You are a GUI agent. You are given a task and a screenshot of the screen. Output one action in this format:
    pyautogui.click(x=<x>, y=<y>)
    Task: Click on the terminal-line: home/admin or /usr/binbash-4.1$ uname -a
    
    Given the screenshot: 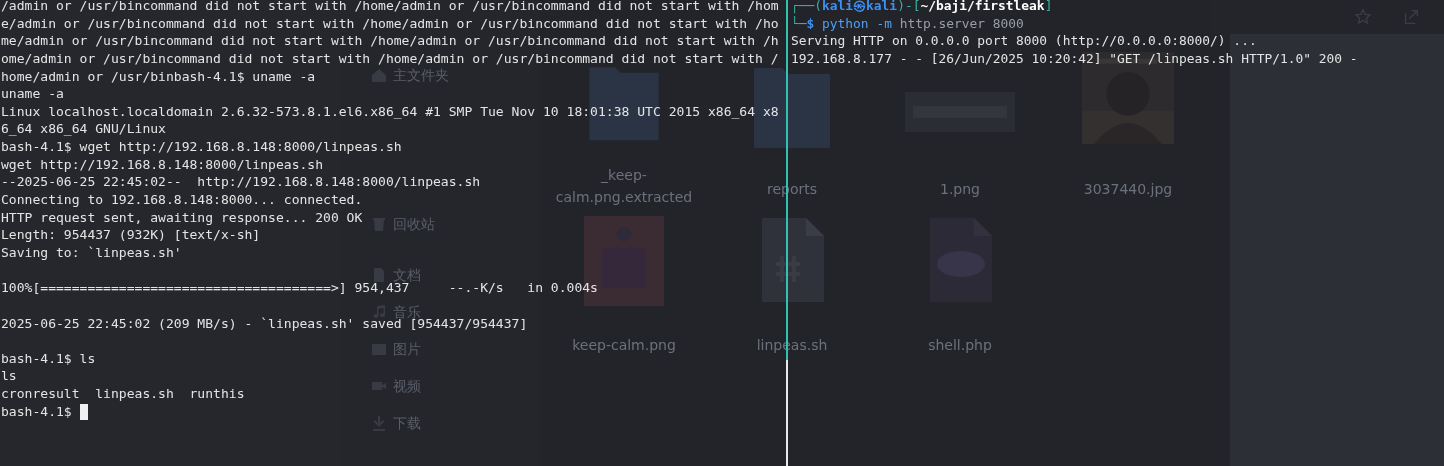 What is the action you would take?
    pyautogui.click(x=158, y=76)
    